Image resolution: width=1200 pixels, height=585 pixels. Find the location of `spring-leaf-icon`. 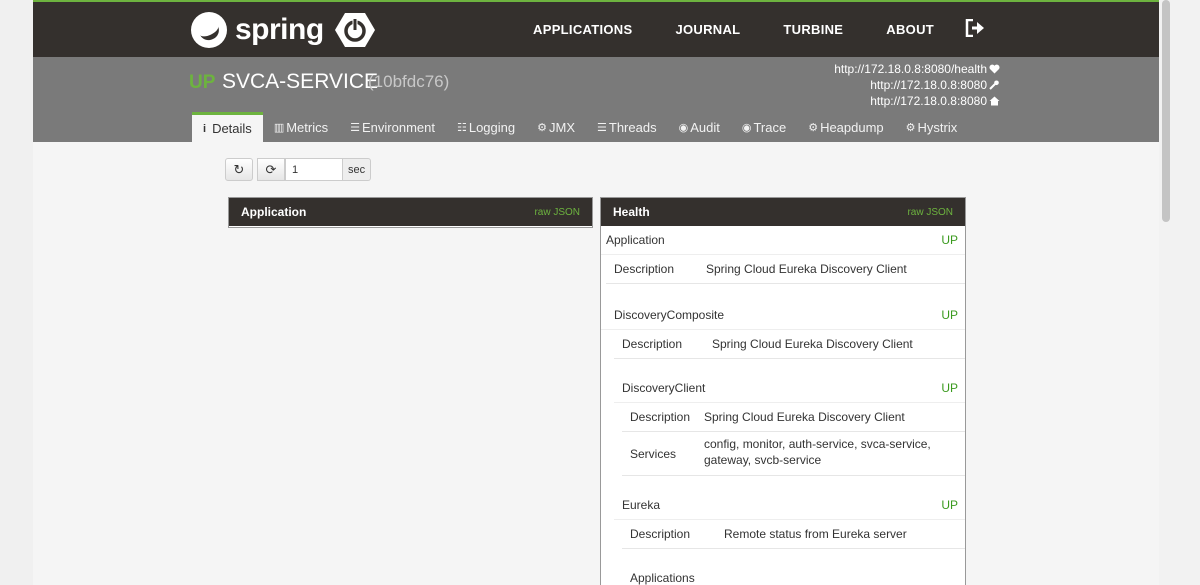

spring-leaf-icon is located at coordinates (209, 30).